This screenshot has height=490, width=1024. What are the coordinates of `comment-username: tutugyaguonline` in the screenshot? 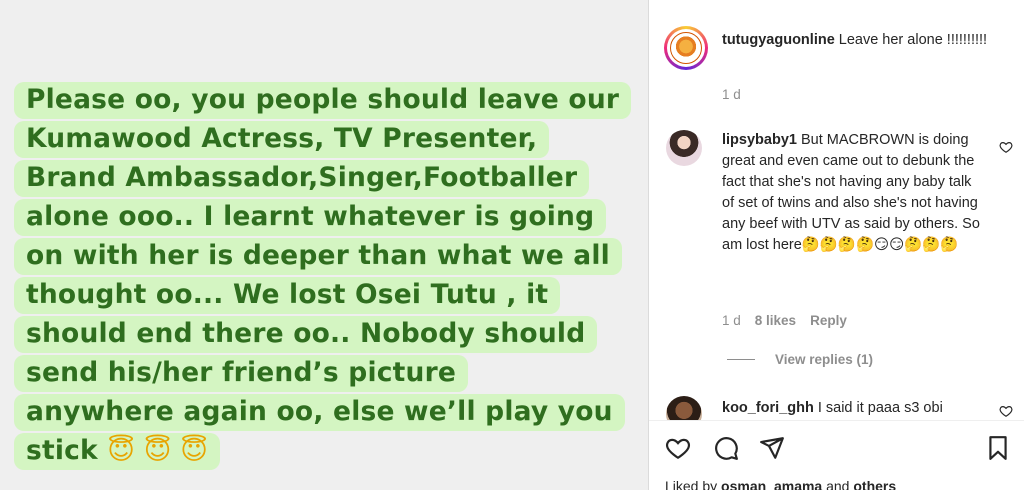 It's located at (778, 40).